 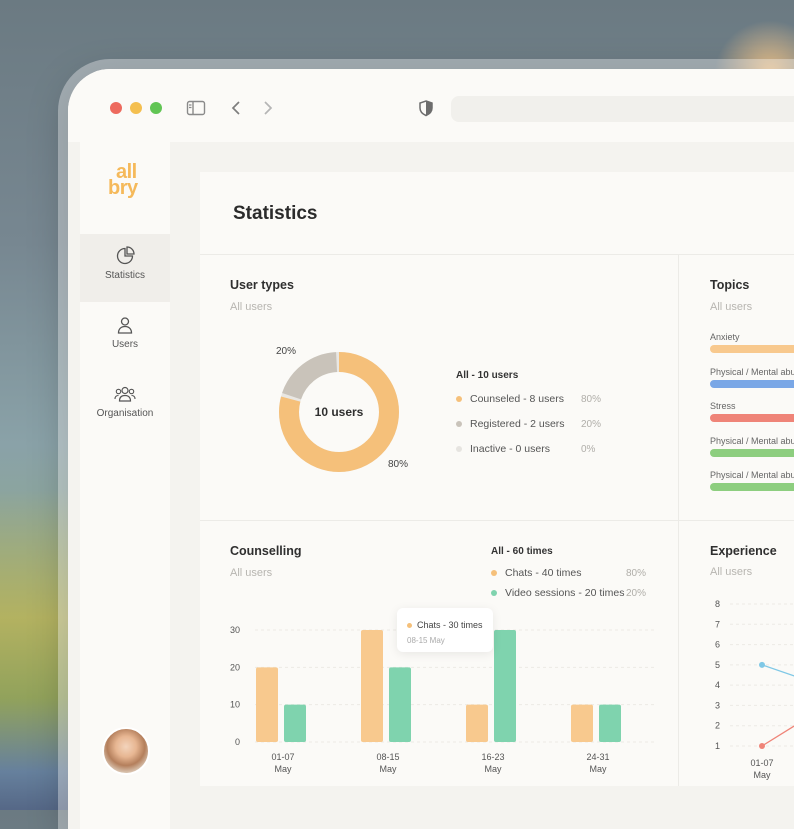 What do you see at coordinates (267, 108) in the screenshot?
I see `forward-arrow-icon` at bounding box center [267, 108].